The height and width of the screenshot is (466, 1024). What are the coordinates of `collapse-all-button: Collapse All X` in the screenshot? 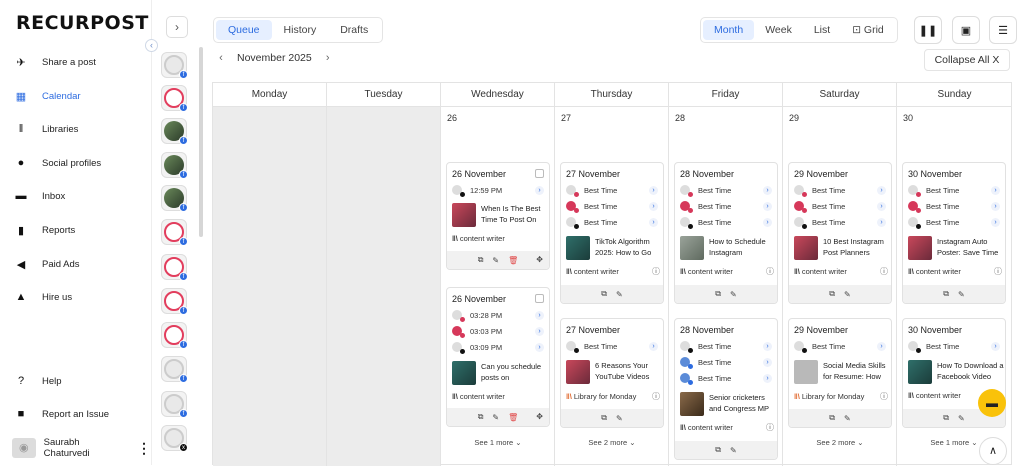 It's located at (967, 60).